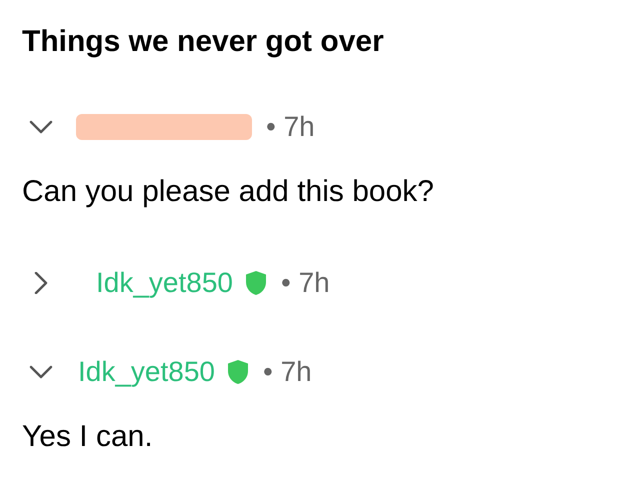 Image resolution: width=640 pixels, height=479 pixels. What do you see at coordinates (203, 42) in the screenshot?
I see `post-title: Things we never got over` at bounding box center [203, 42].